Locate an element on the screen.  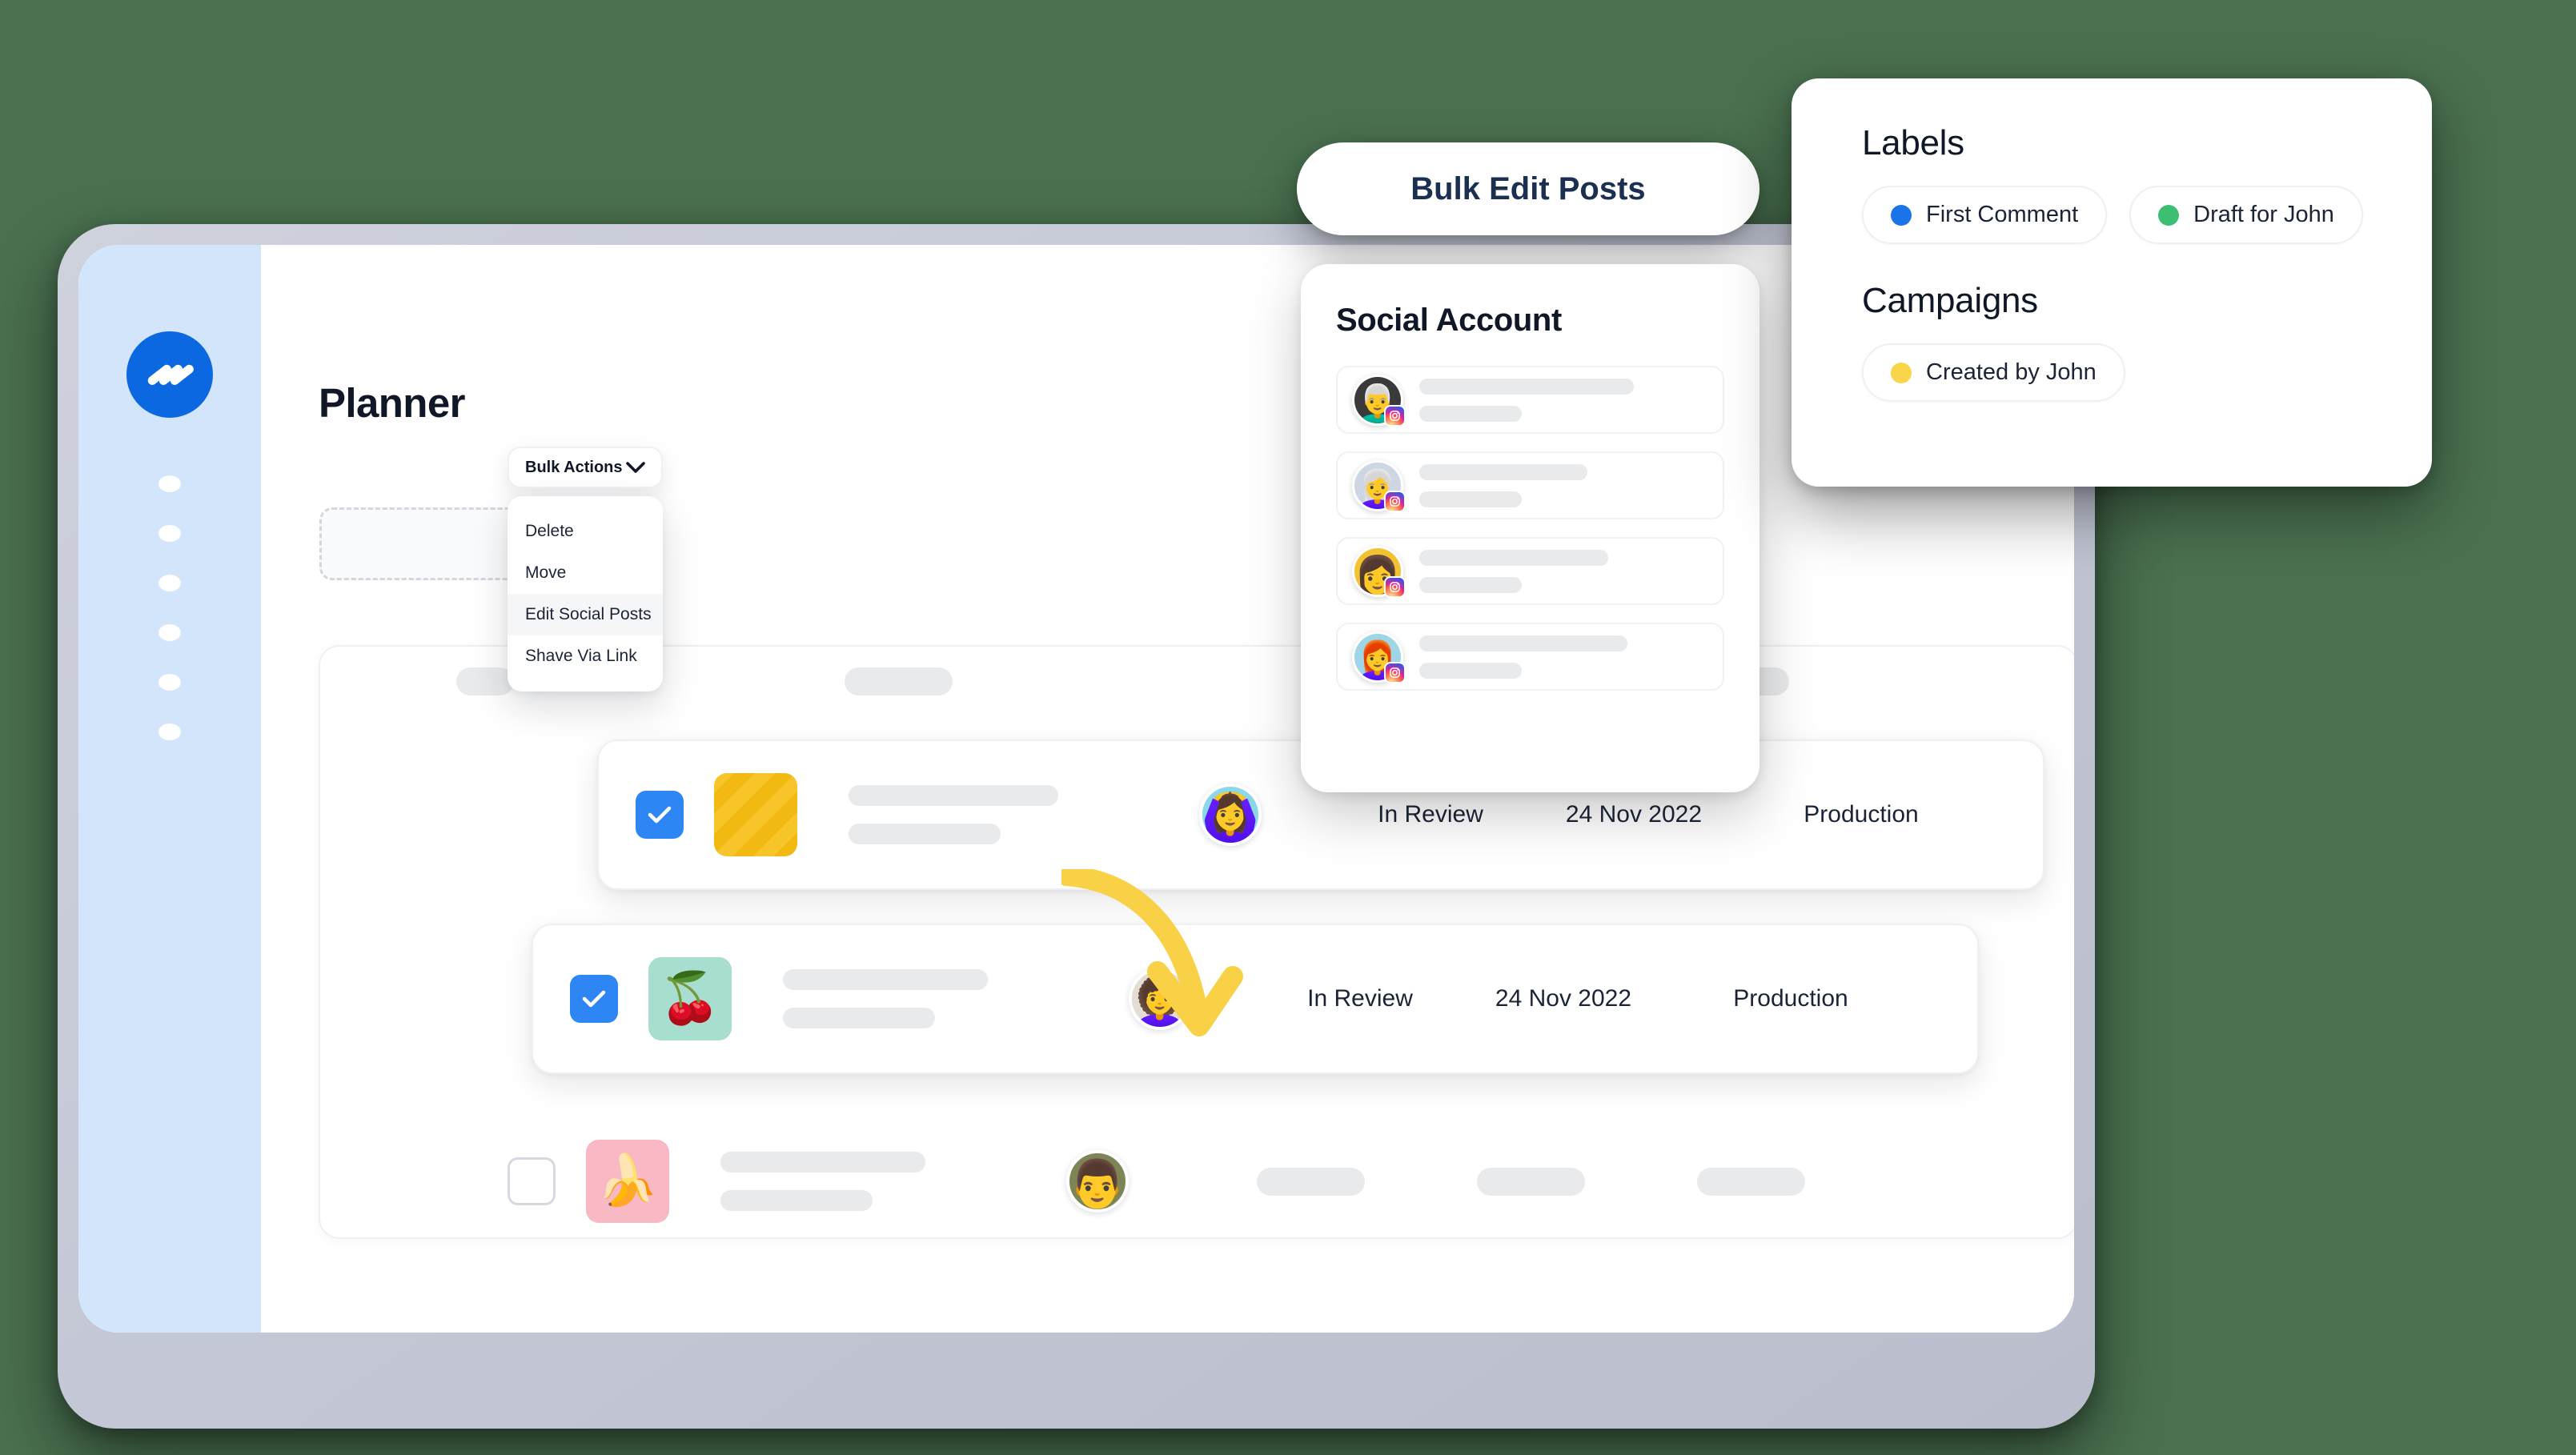
bulk-actions-select: Bulk Actions is located at coordinates (586, 467).